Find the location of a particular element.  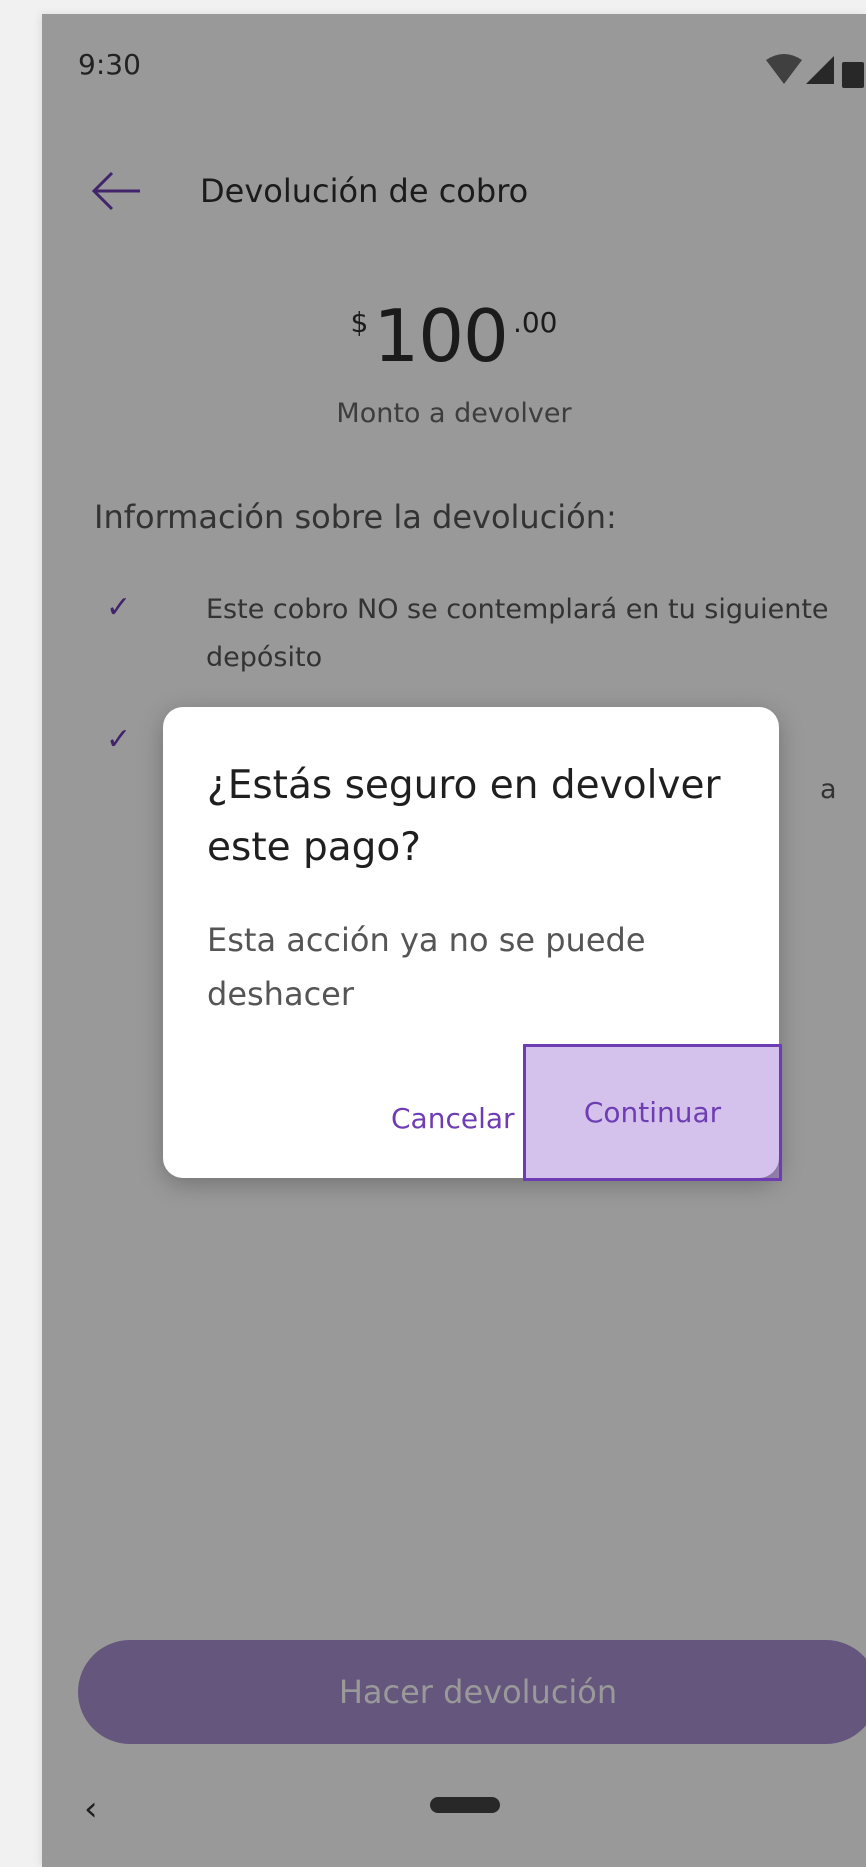

dialog-title-line: este pago? is located at coordinates (314, 847).